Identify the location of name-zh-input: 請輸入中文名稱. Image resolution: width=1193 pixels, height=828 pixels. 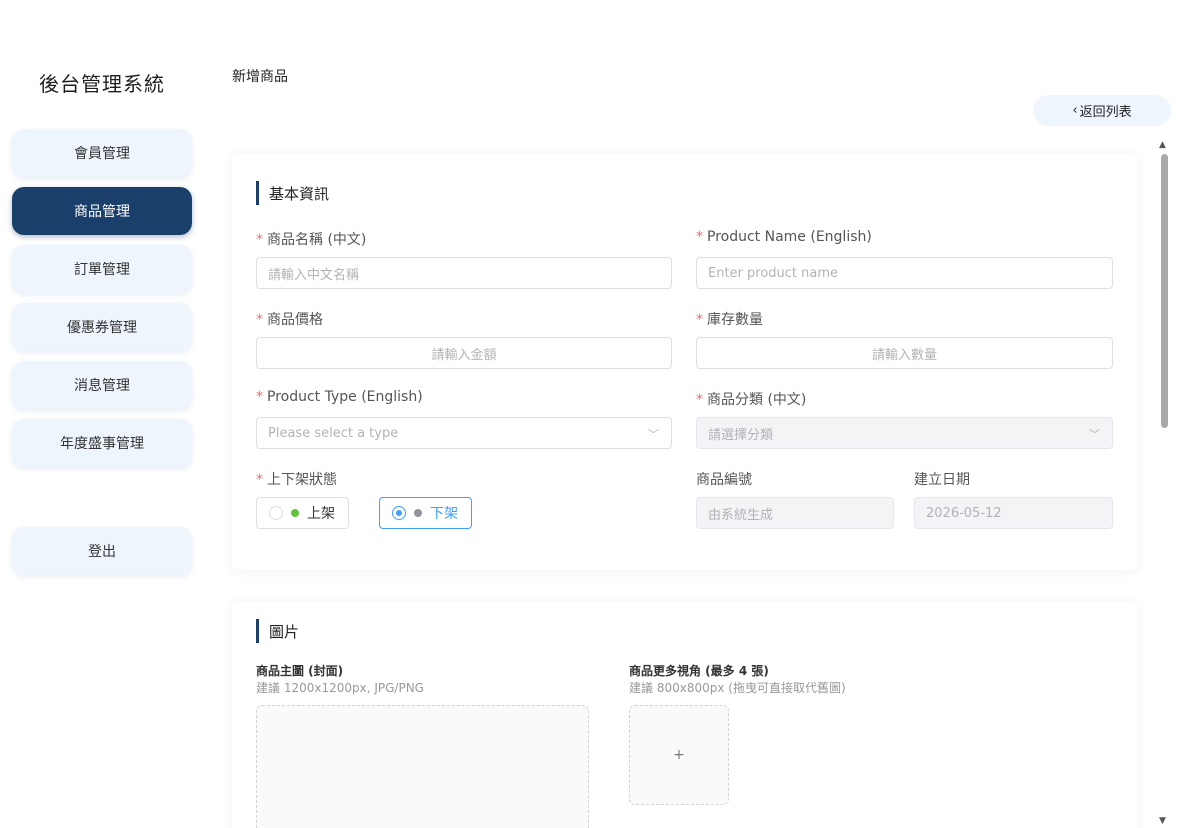
(464, 273).